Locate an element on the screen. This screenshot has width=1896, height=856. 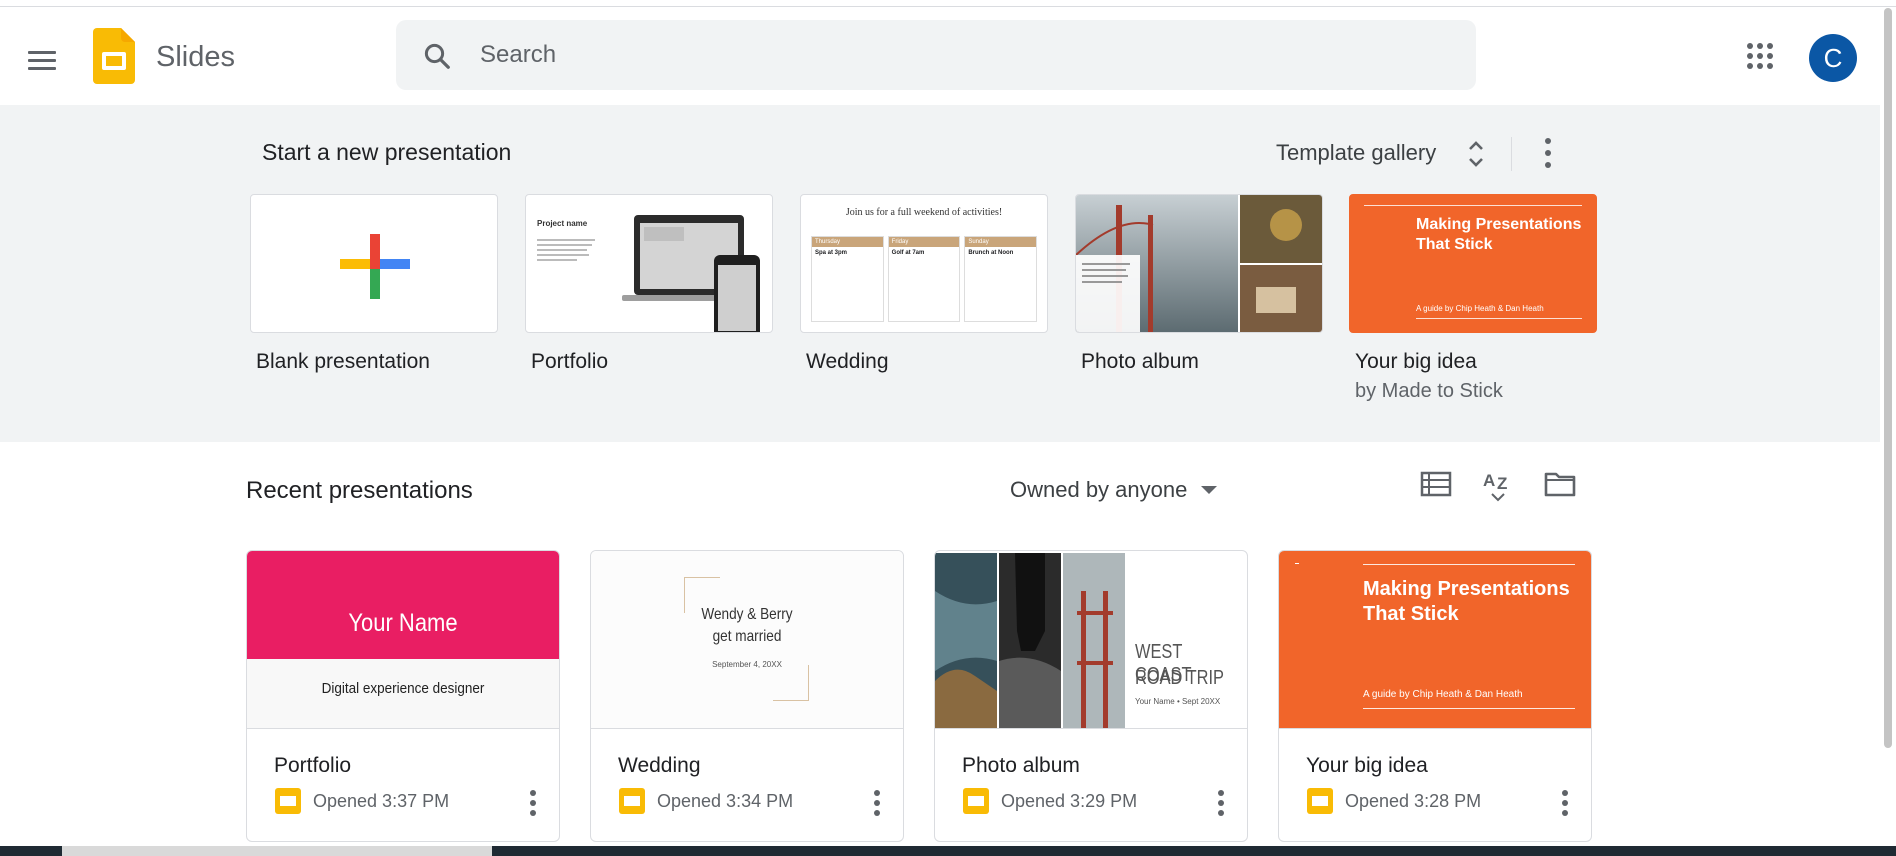
template-gallery-button: Template gallery is located at coordinates (1356, 153).